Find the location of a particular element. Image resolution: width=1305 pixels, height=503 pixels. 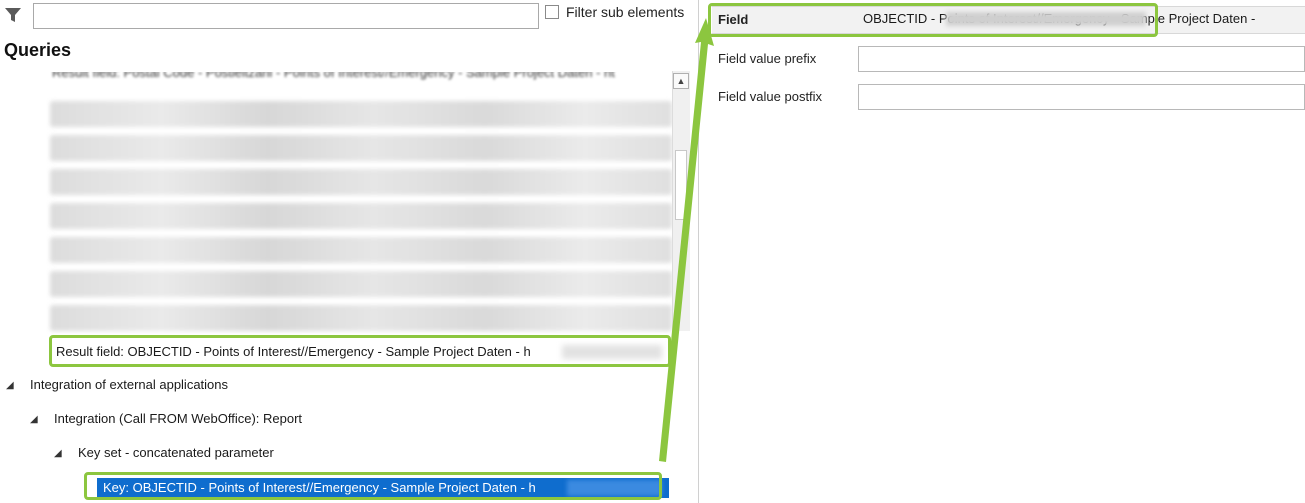

queries-title: Queries is located at coordinates (38, 50).